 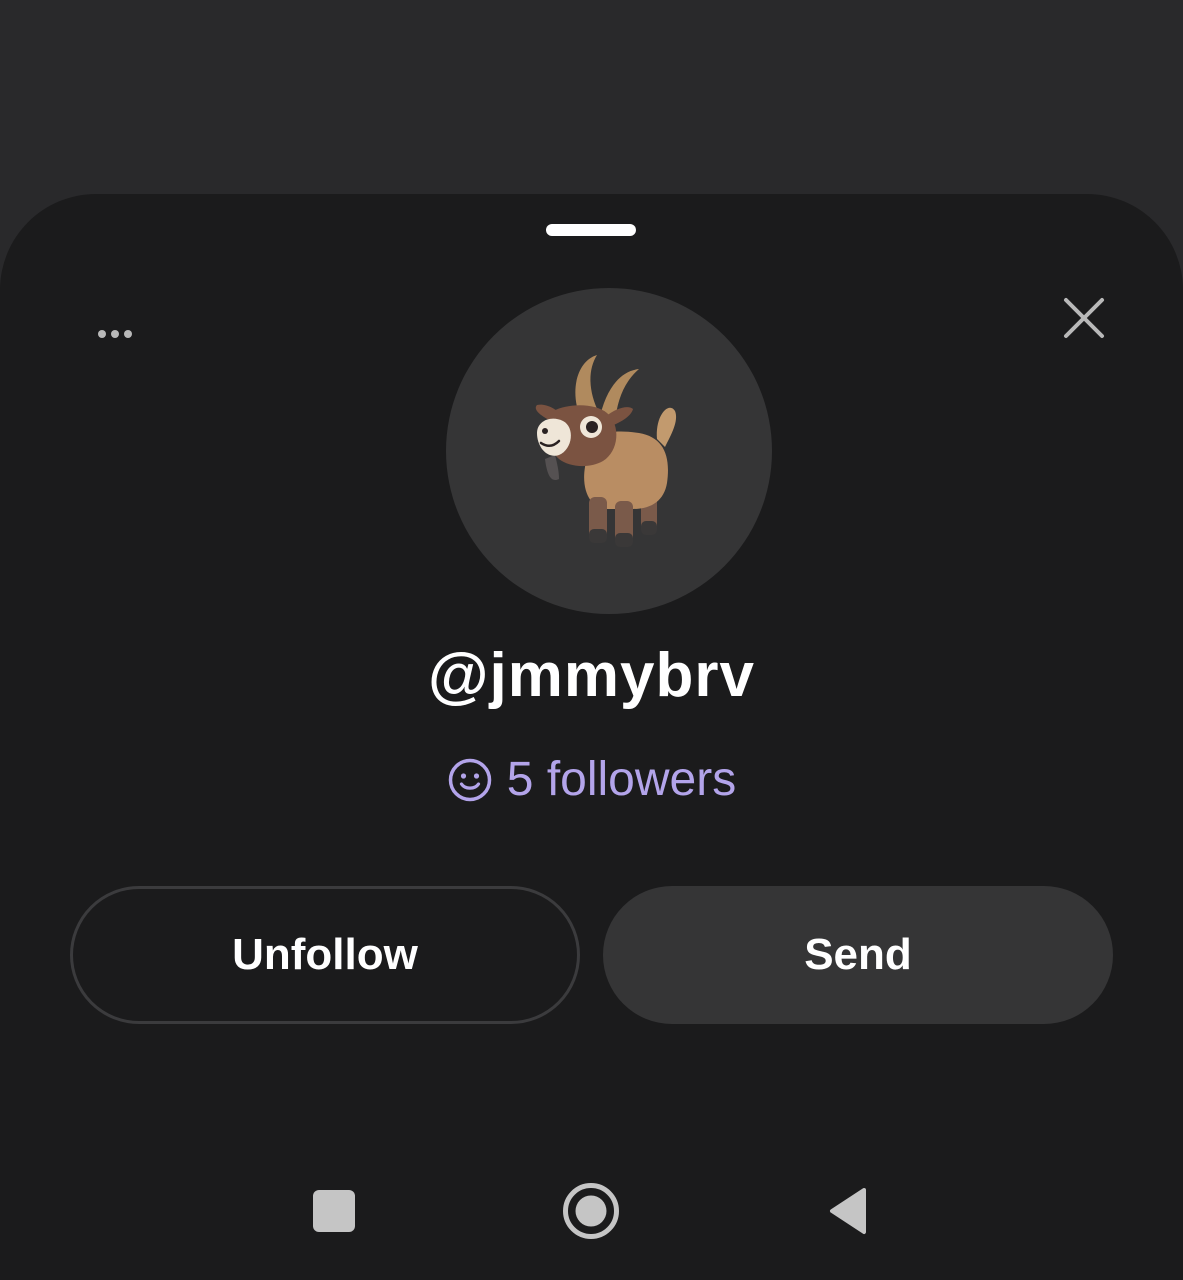 I want to click on followers-count-text: 5 followers, so click(x=621, y=779).